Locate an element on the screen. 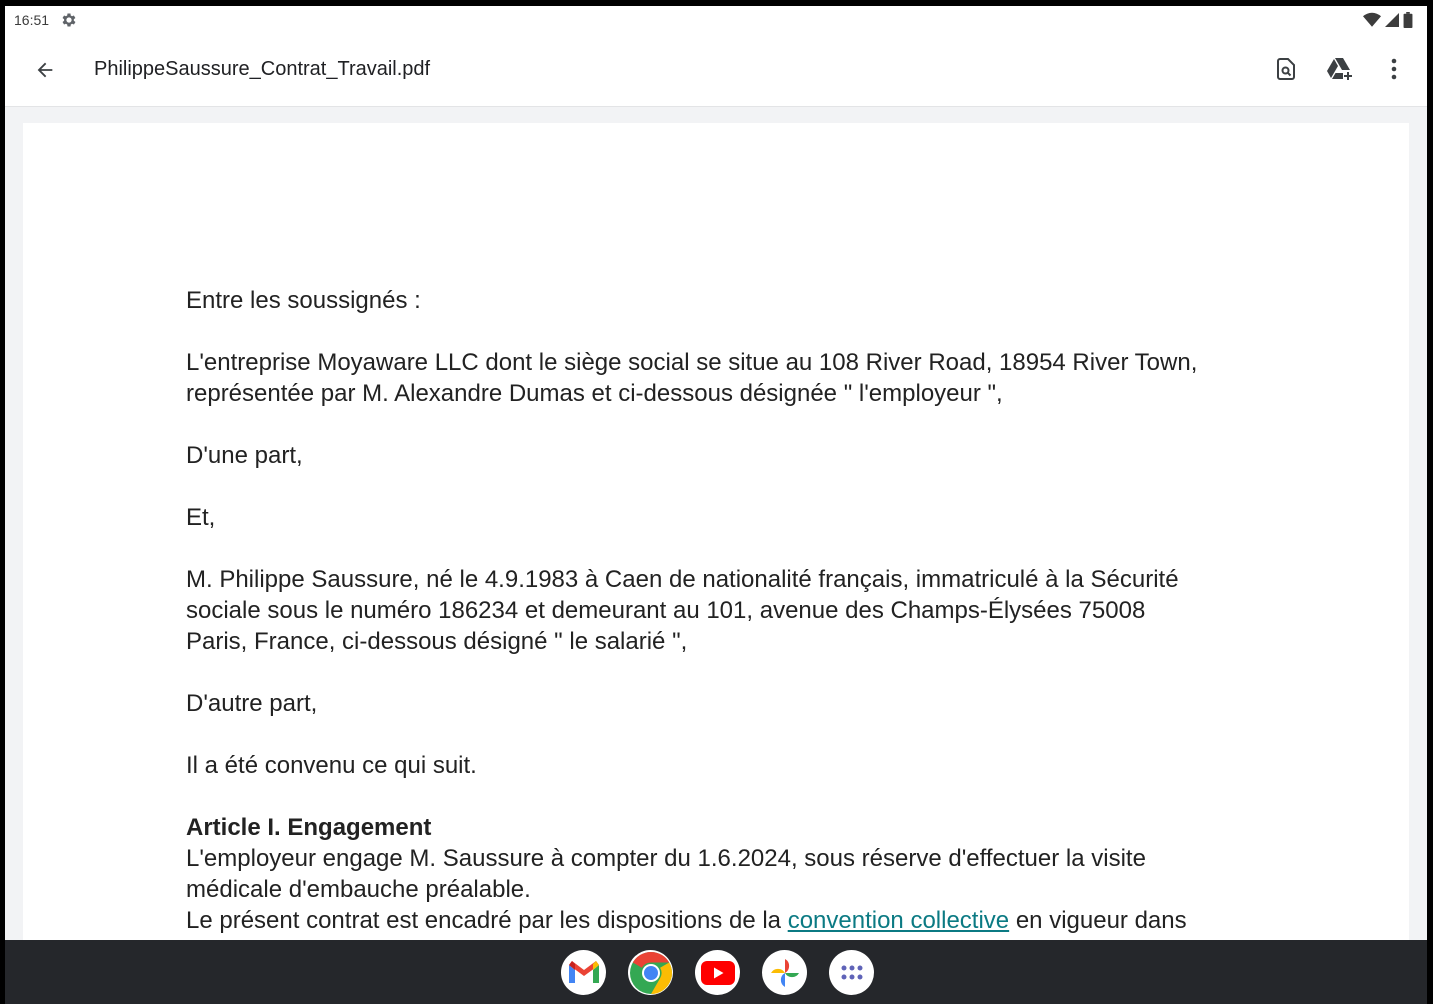 The height and width of the screenshot is (1004, 1433). back-button is located at coordinates (45, 70).